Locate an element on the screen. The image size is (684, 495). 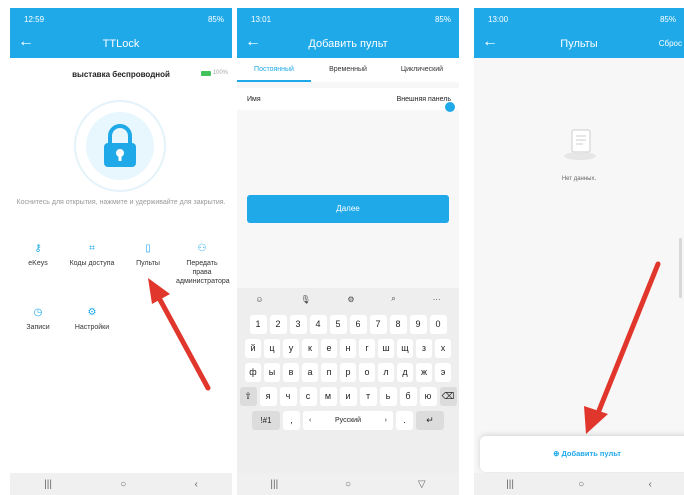
scrollbar is located at coordinates (680, 268).